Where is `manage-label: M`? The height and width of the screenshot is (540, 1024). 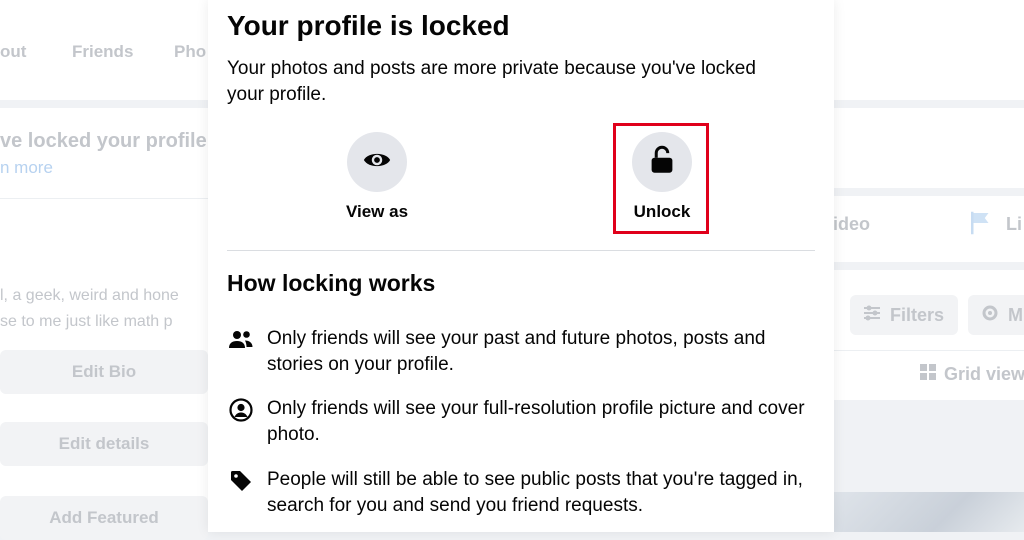 manage-label: M is located at coordinates (1015, 314).